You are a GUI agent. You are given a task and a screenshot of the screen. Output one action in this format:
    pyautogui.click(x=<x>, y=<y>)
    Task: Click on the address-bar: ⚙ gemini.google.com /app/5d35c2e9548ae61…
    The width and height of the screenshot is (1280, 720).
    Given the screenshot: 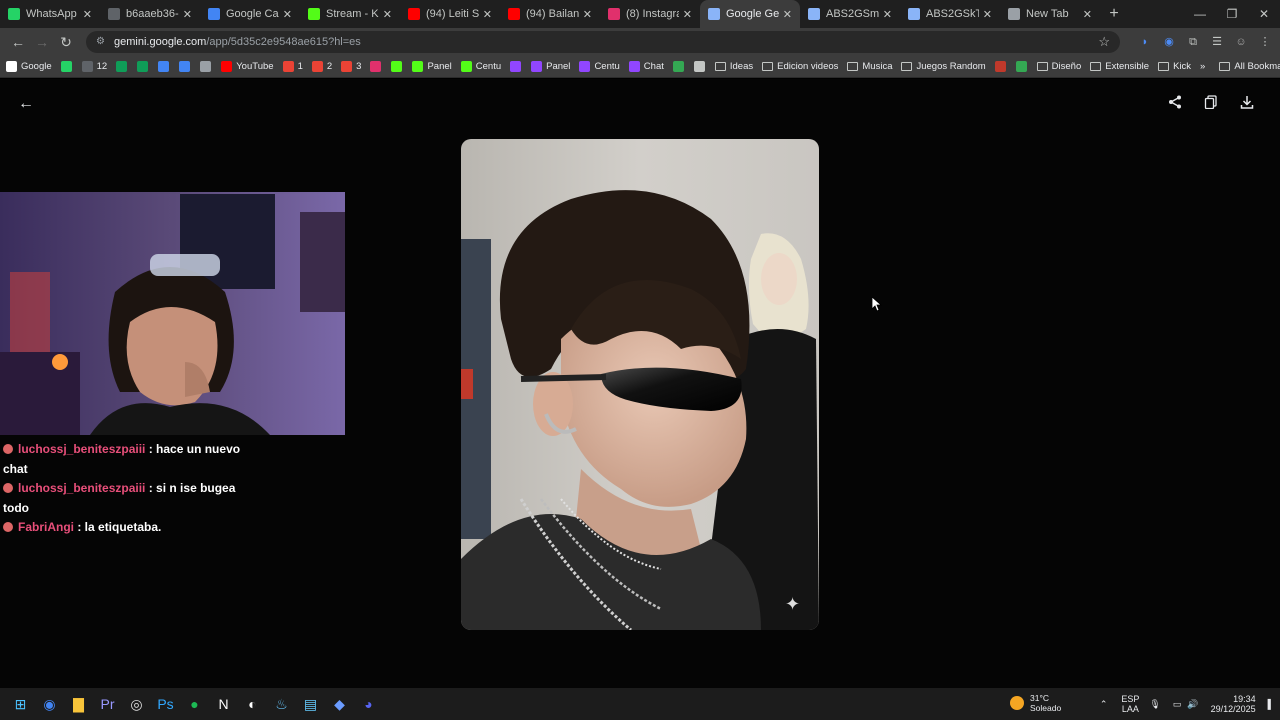 What is the action you would take?
    pyautogui.click(x=603, y=42)
    